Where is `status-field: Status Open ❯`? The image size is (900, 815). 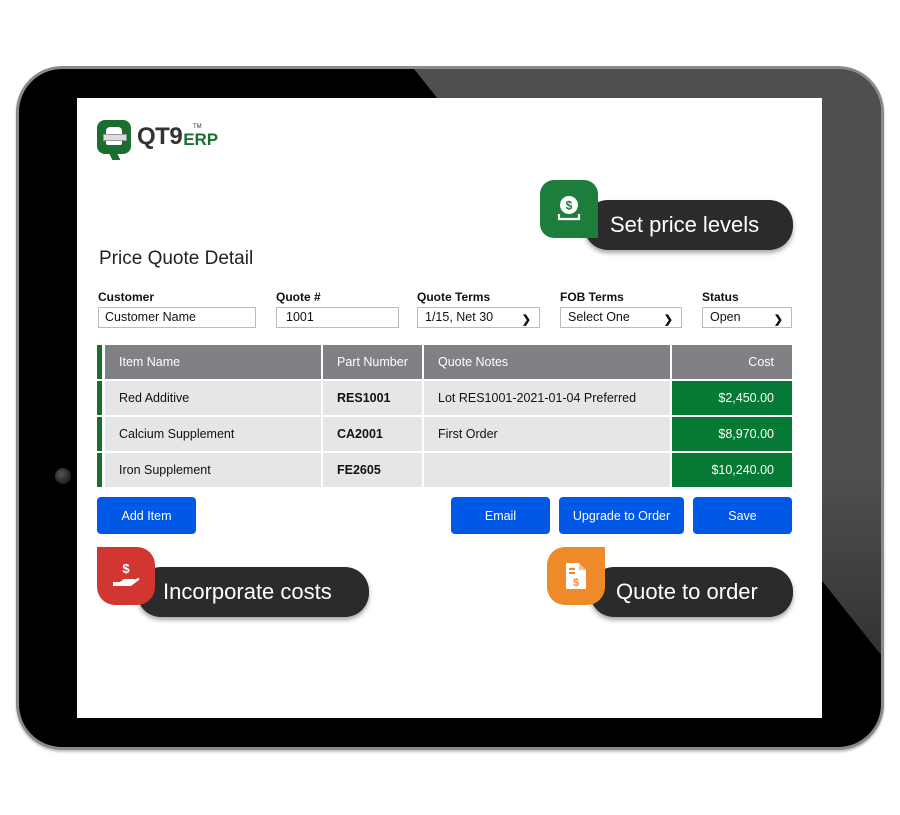 status-field: Status Open ❯ is located at coordinates (747, 309).